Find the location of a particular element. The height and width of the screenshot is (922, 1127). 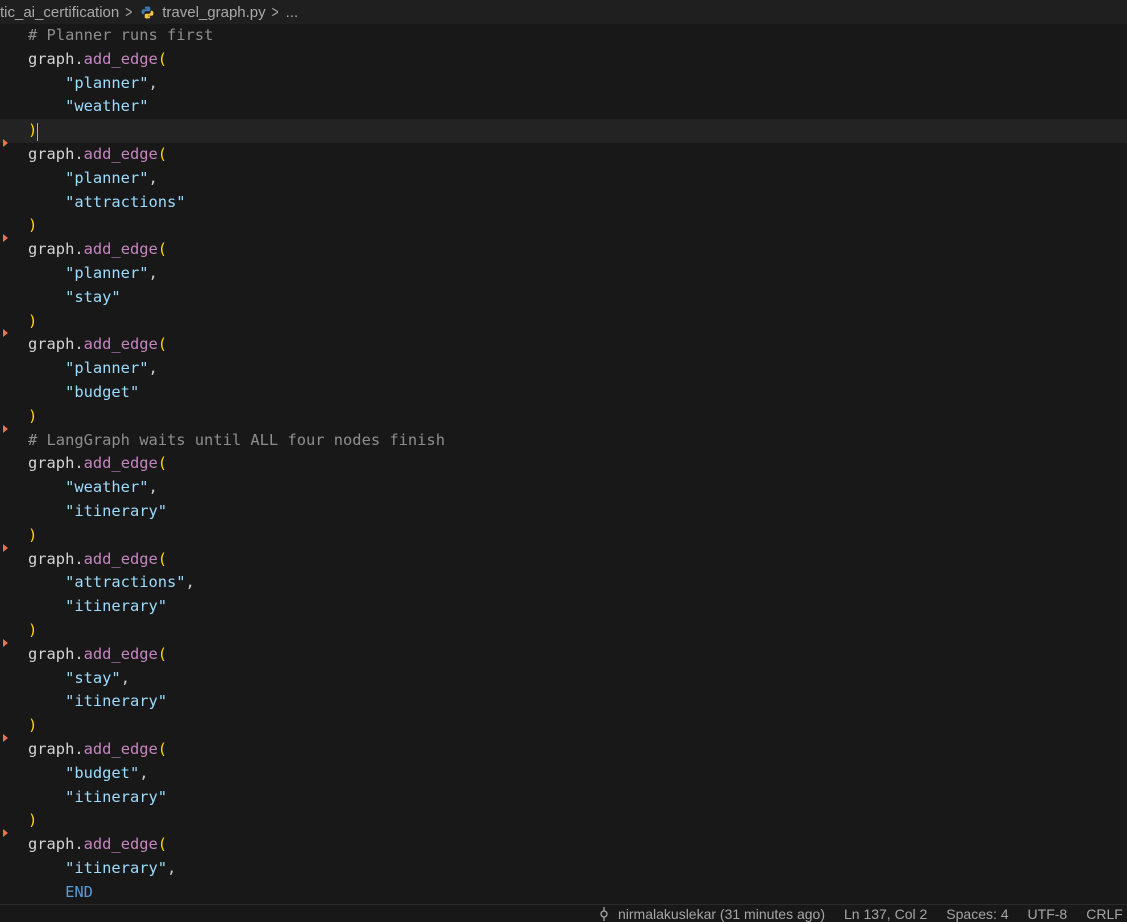

code-line: # Planner runs first is located at coordinates (563, 36).